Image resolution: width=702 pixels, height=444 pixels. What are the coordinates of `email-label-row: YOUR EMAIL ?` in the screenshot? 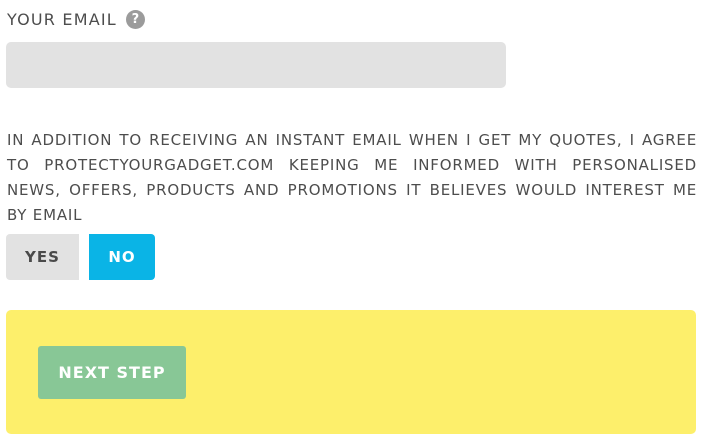 It's located at (76, 19).